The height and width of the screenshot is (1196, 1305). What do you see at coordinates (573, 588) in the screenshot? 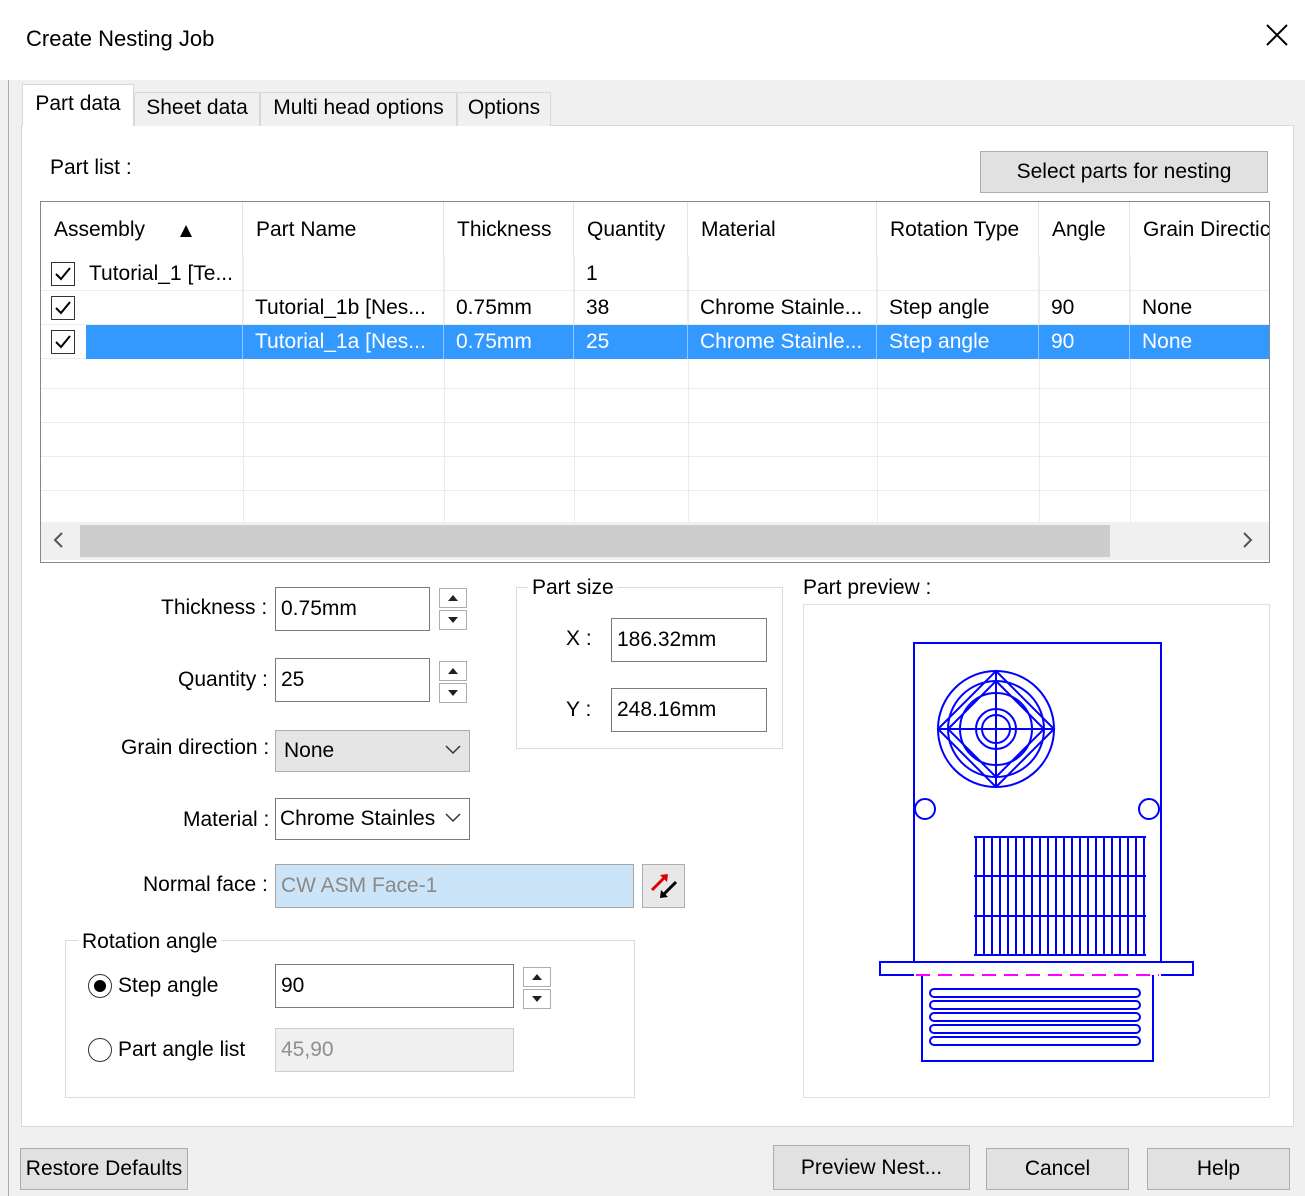
I see `part-size-title: Part size` at bounding box center [573, 588].